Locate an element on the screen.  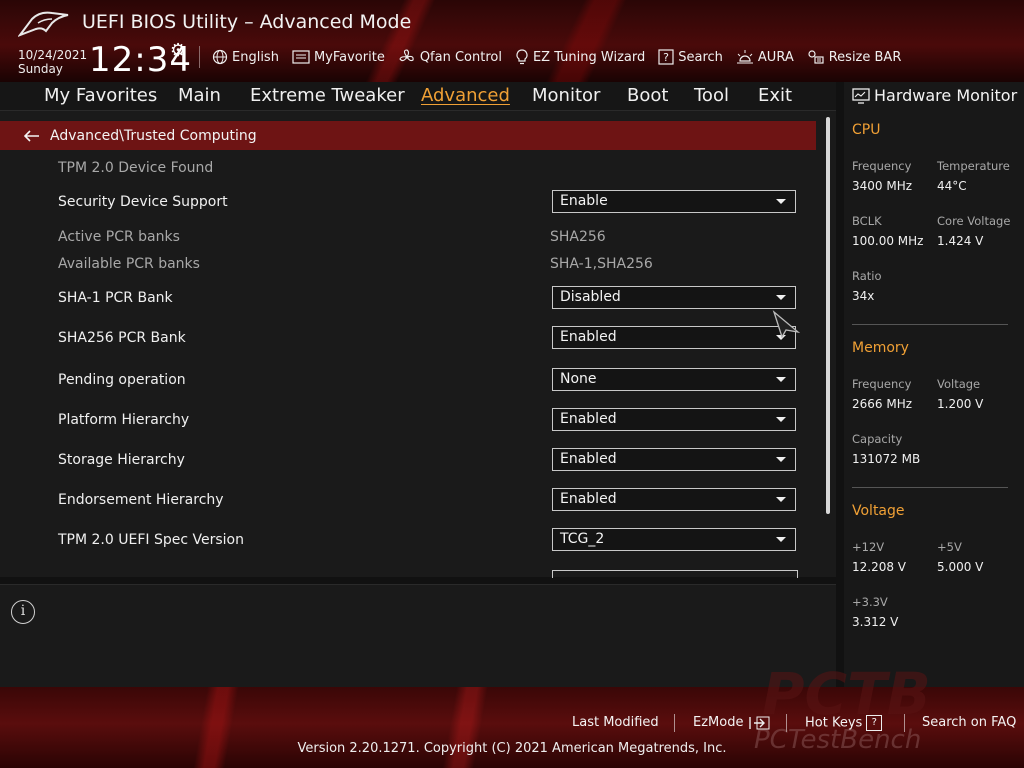
ratio-label: Ratio is located at coordinates (867, 276).